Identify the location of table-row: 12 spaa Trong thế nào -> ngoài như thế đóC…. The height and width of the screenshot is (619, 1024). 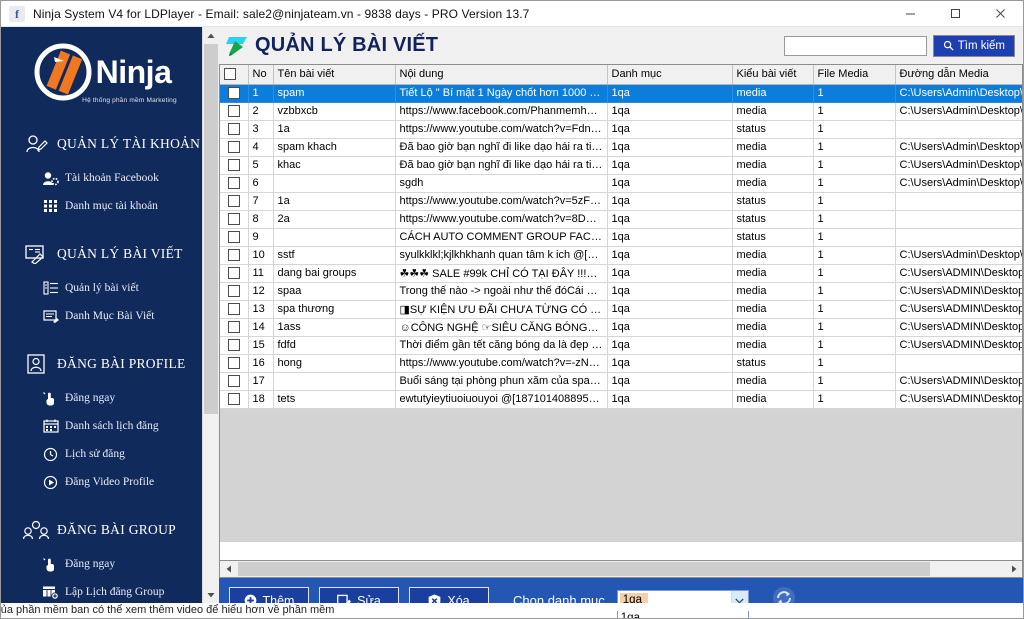
(621, 291).